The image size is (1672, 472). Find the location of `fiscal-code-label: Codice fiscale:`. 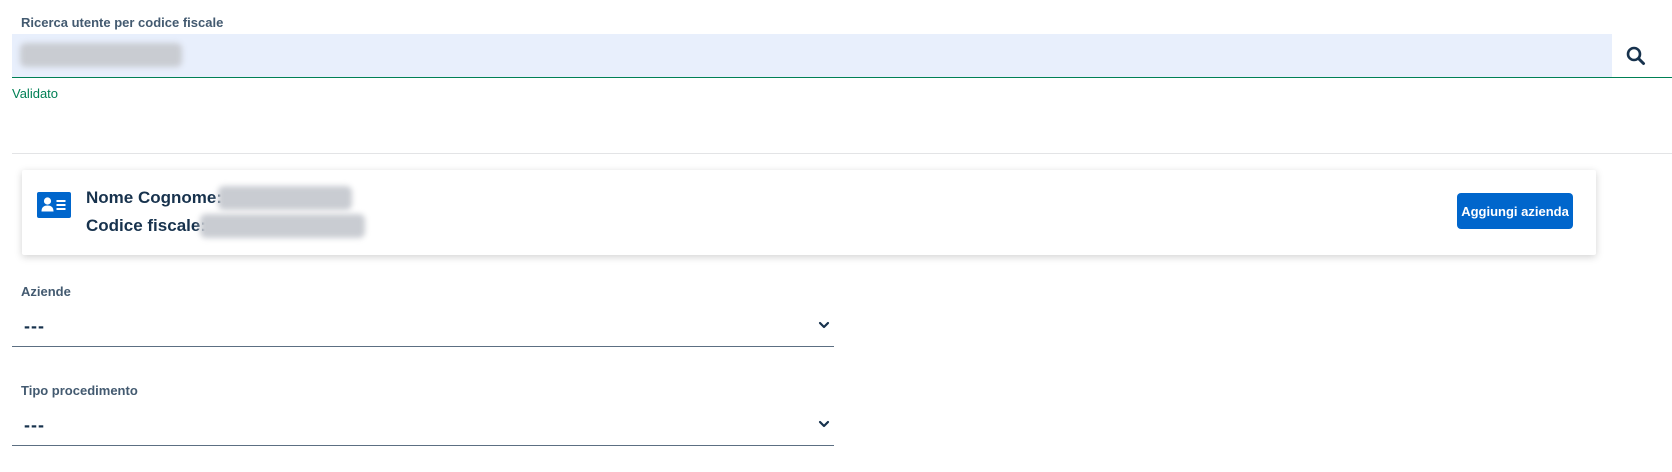

fiscal-code-label: Codice fiscale: is located at coordinates (146, 225).